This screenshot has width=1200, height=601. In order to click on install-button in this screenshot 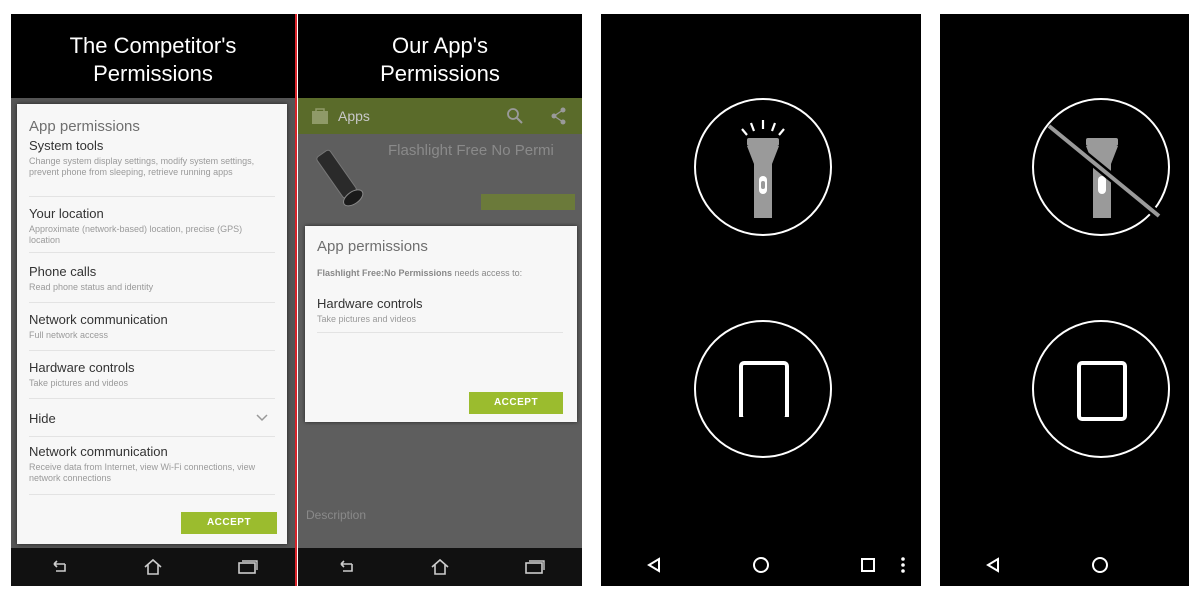, I will do `click(528, 202)`.